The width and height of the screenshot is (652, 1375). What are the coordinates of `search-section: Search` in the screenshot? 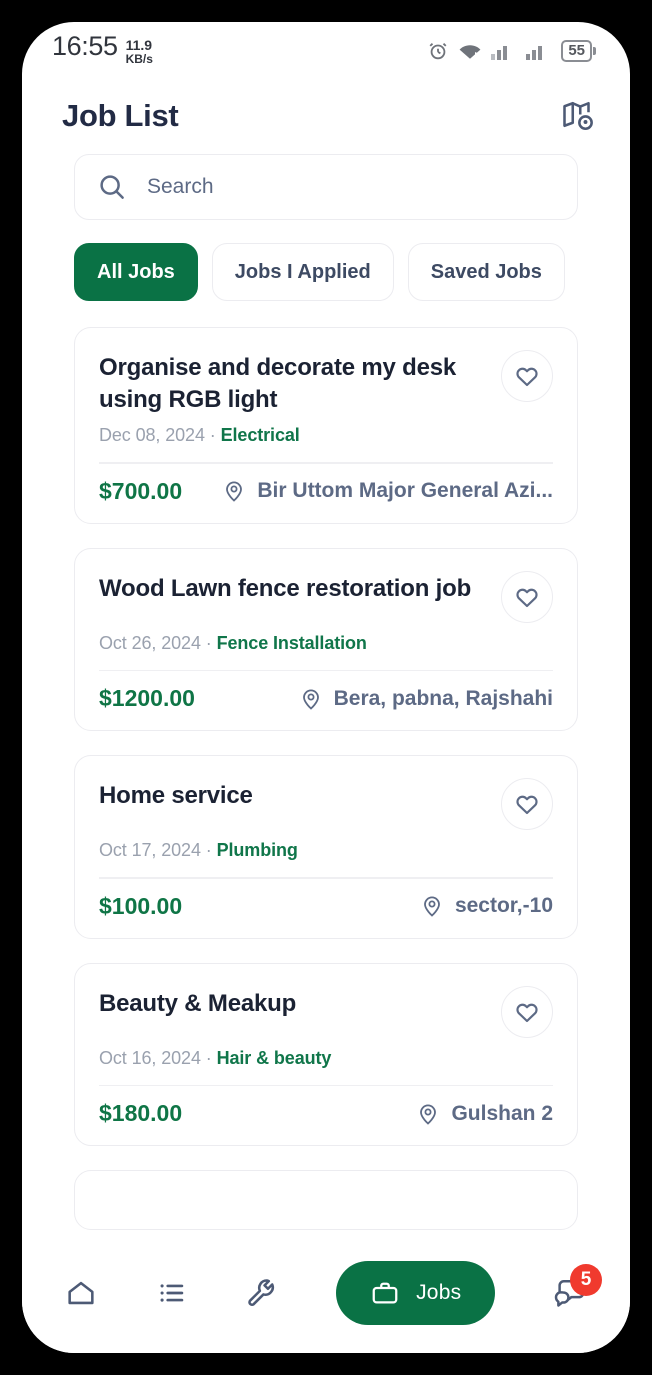 It's located at (326, 183).